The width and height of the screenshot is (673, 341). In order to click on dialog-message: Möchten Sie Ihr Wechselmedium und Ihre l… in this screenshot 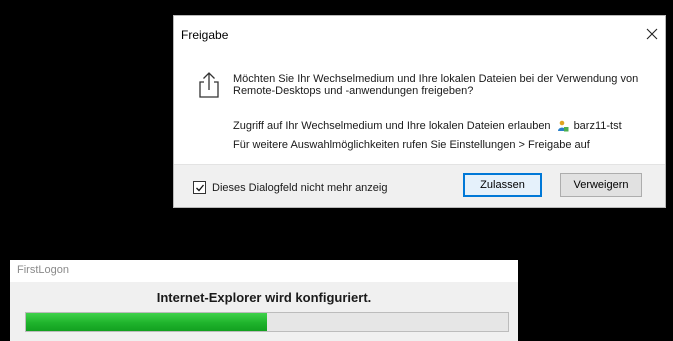, I will do `click(436, 85)`.